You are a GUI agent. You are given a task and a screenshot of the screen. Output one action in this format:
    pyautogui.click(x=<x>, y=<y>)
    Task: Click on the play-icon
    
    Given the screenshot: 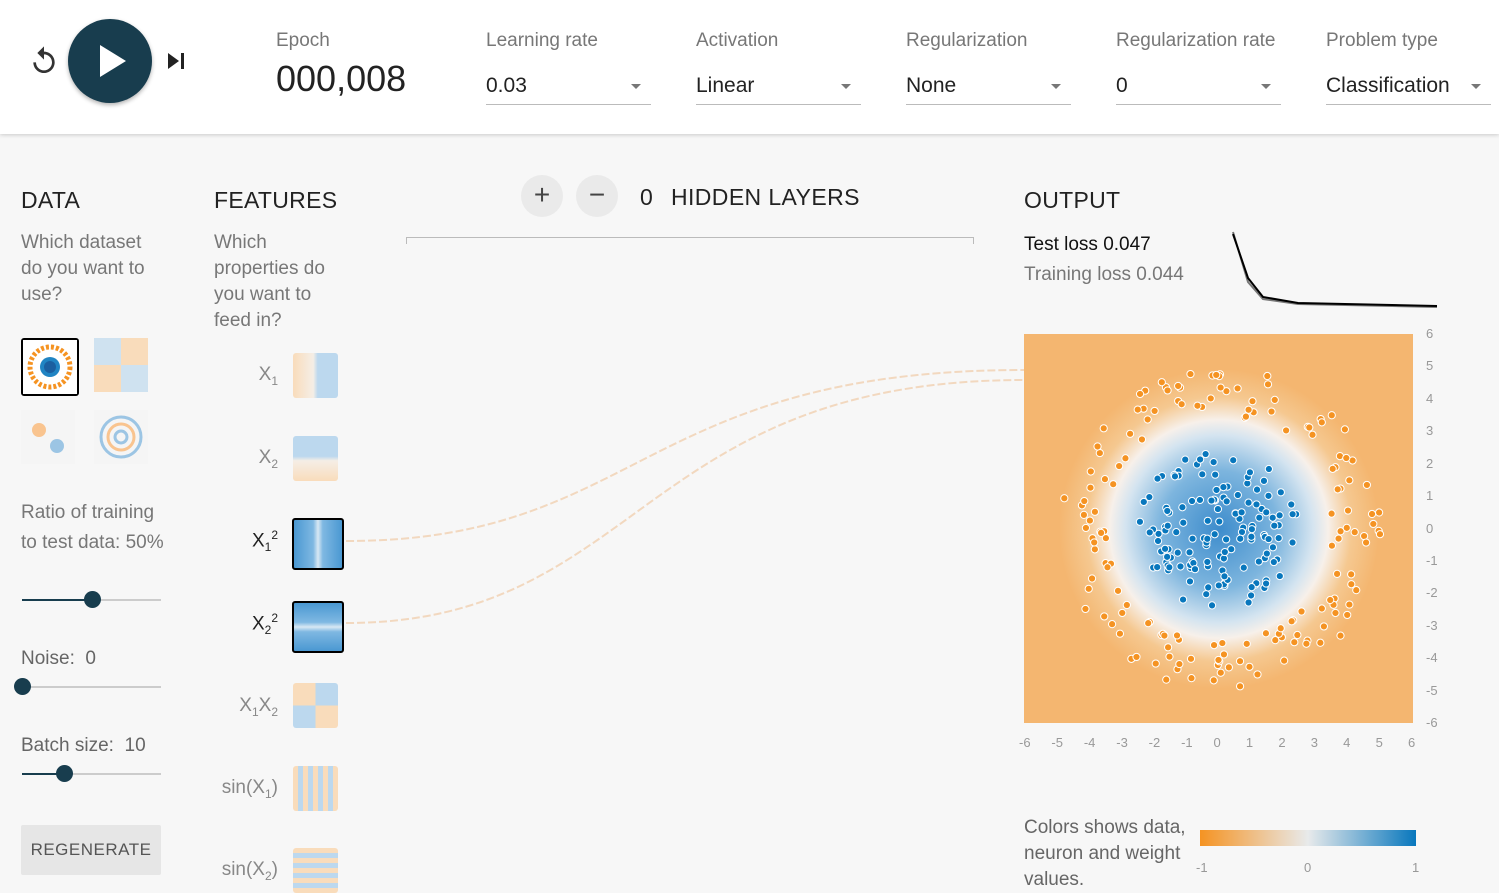 What is the action you would take?
    pyautogui.click(x=113, y=61)
    